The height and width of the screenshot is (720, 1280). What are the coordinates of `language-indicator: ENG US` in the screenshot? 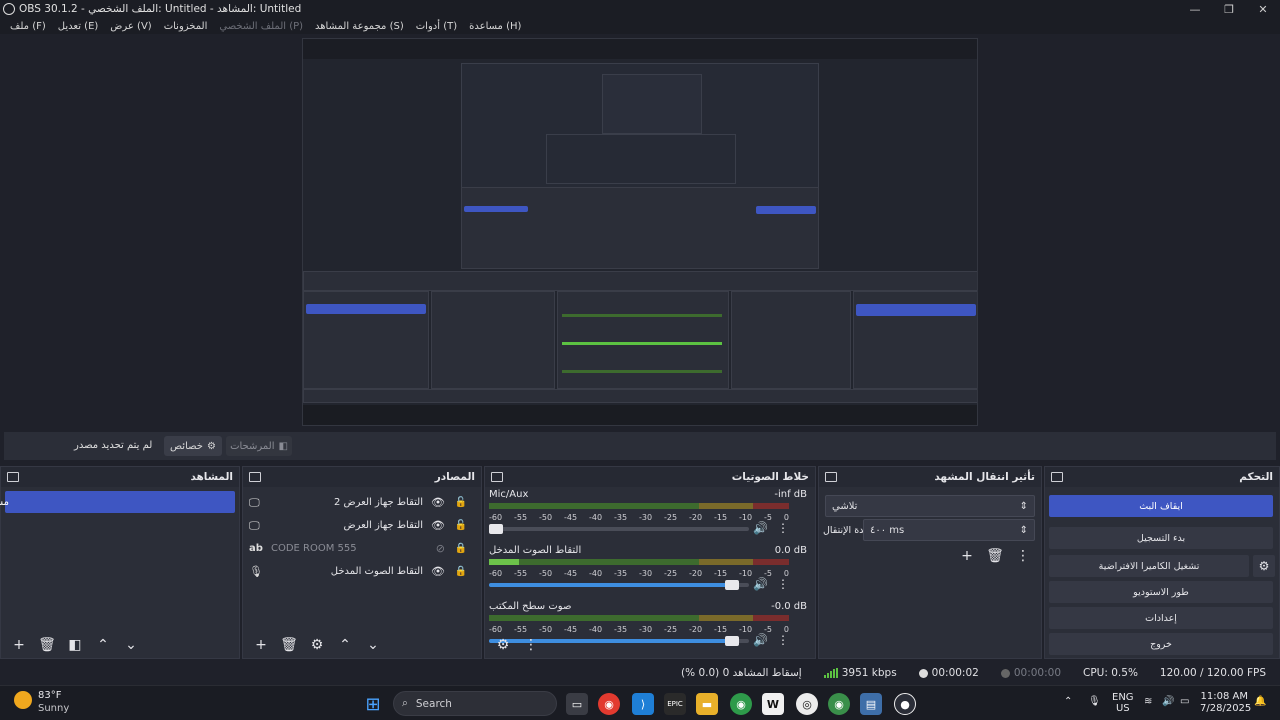 It's located at (1123, 703).